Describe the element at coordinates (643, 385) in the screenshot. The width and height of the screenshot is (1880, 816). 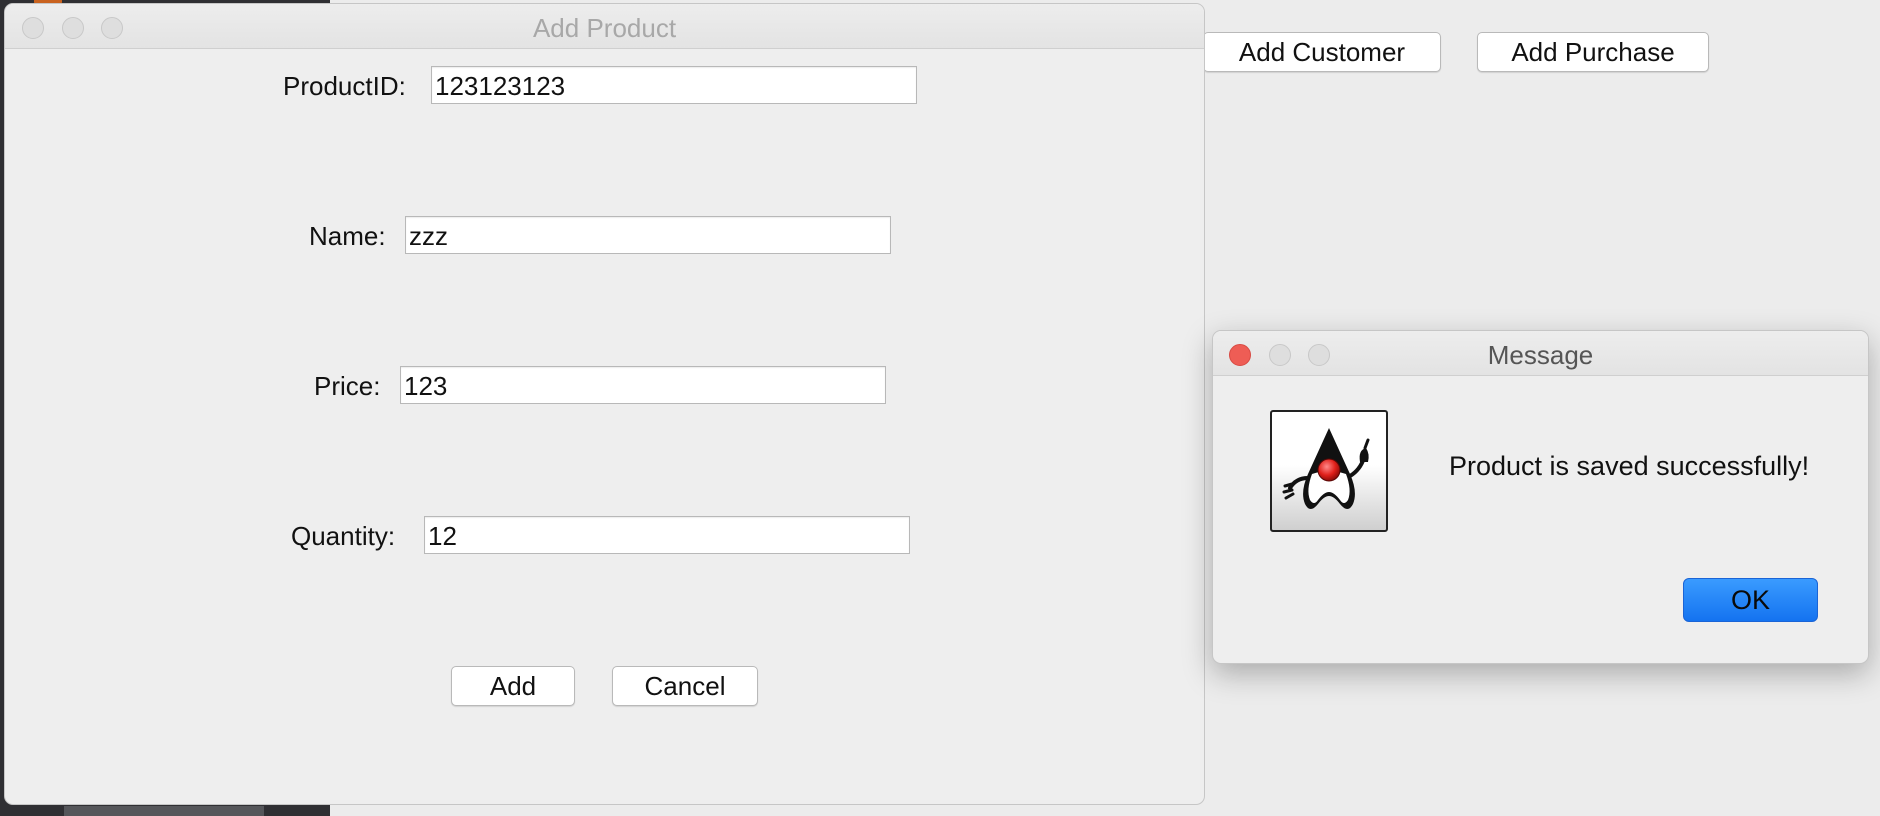
I see `price-field` at that location.